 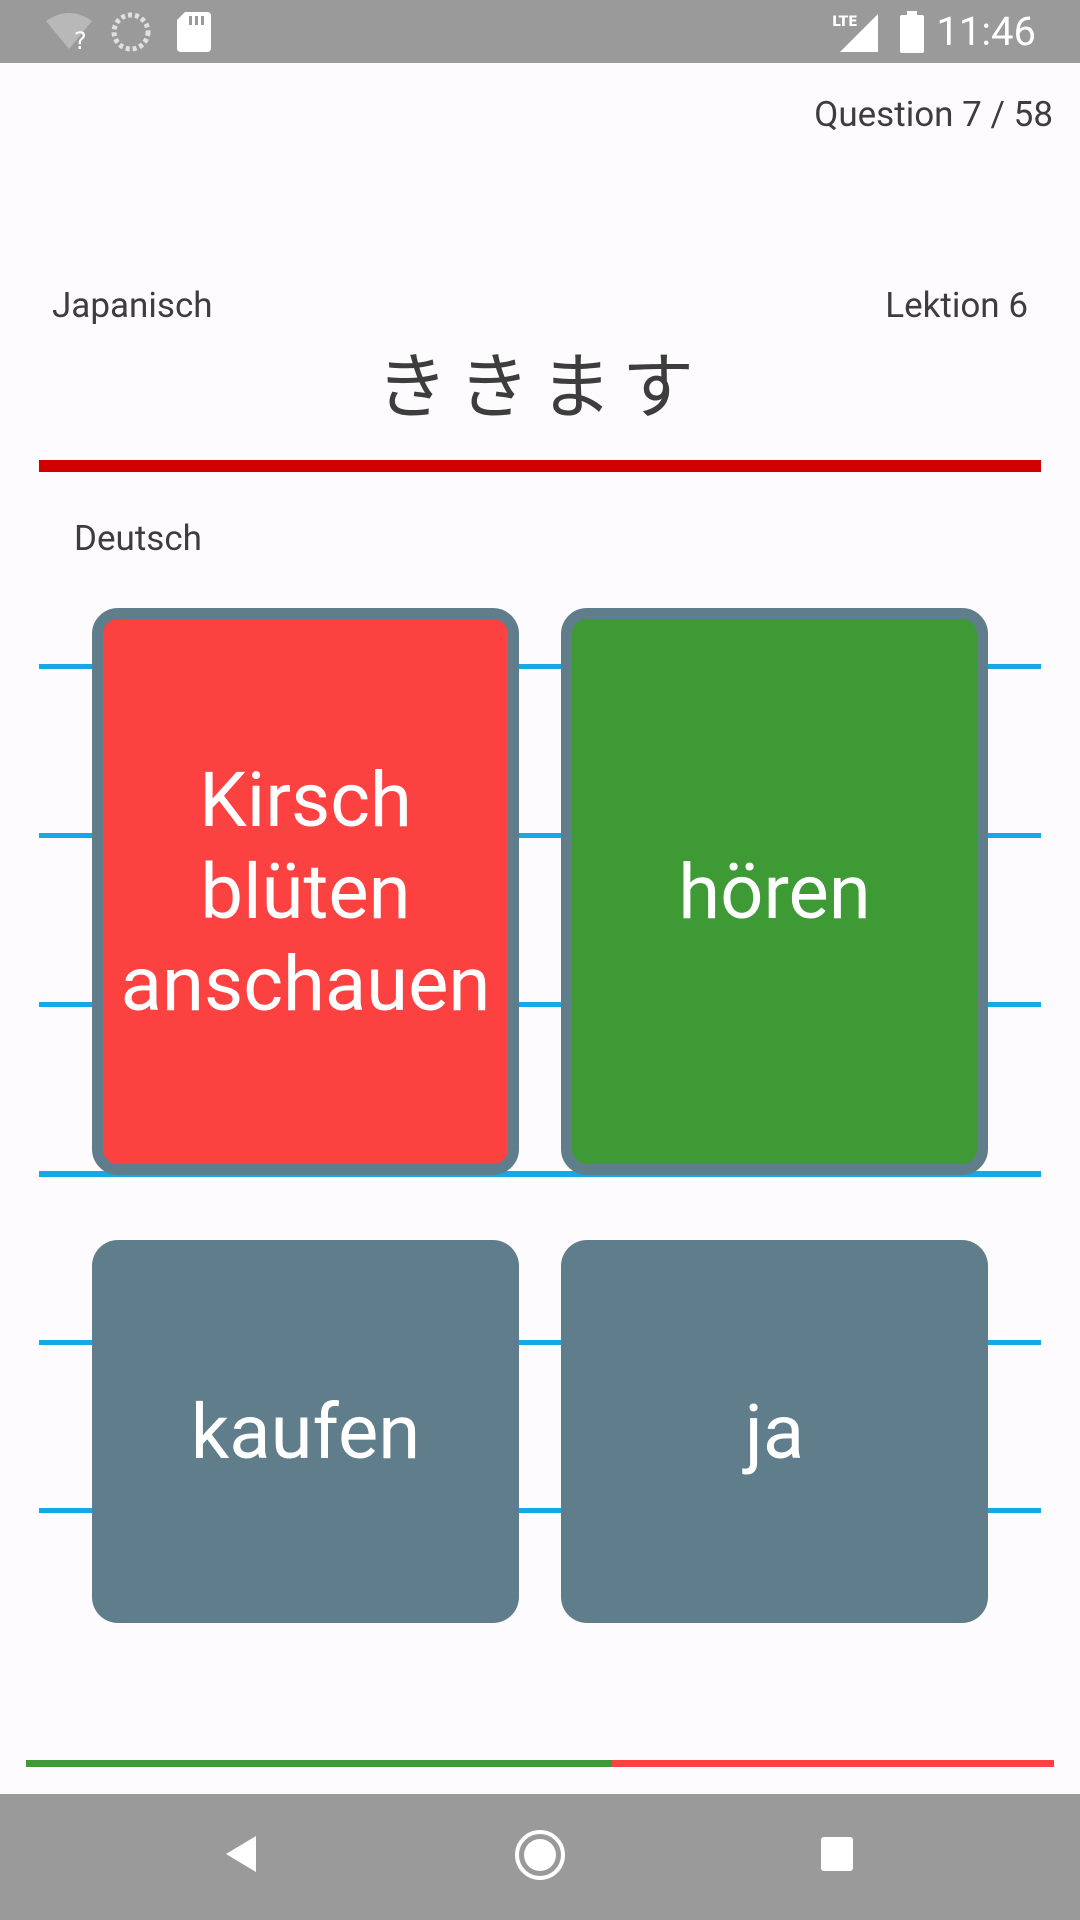 What do you see at coordinates (138, 538) in the screenshot?
I see `target-language-label: Deutsch` at bounding box center [138, 538].